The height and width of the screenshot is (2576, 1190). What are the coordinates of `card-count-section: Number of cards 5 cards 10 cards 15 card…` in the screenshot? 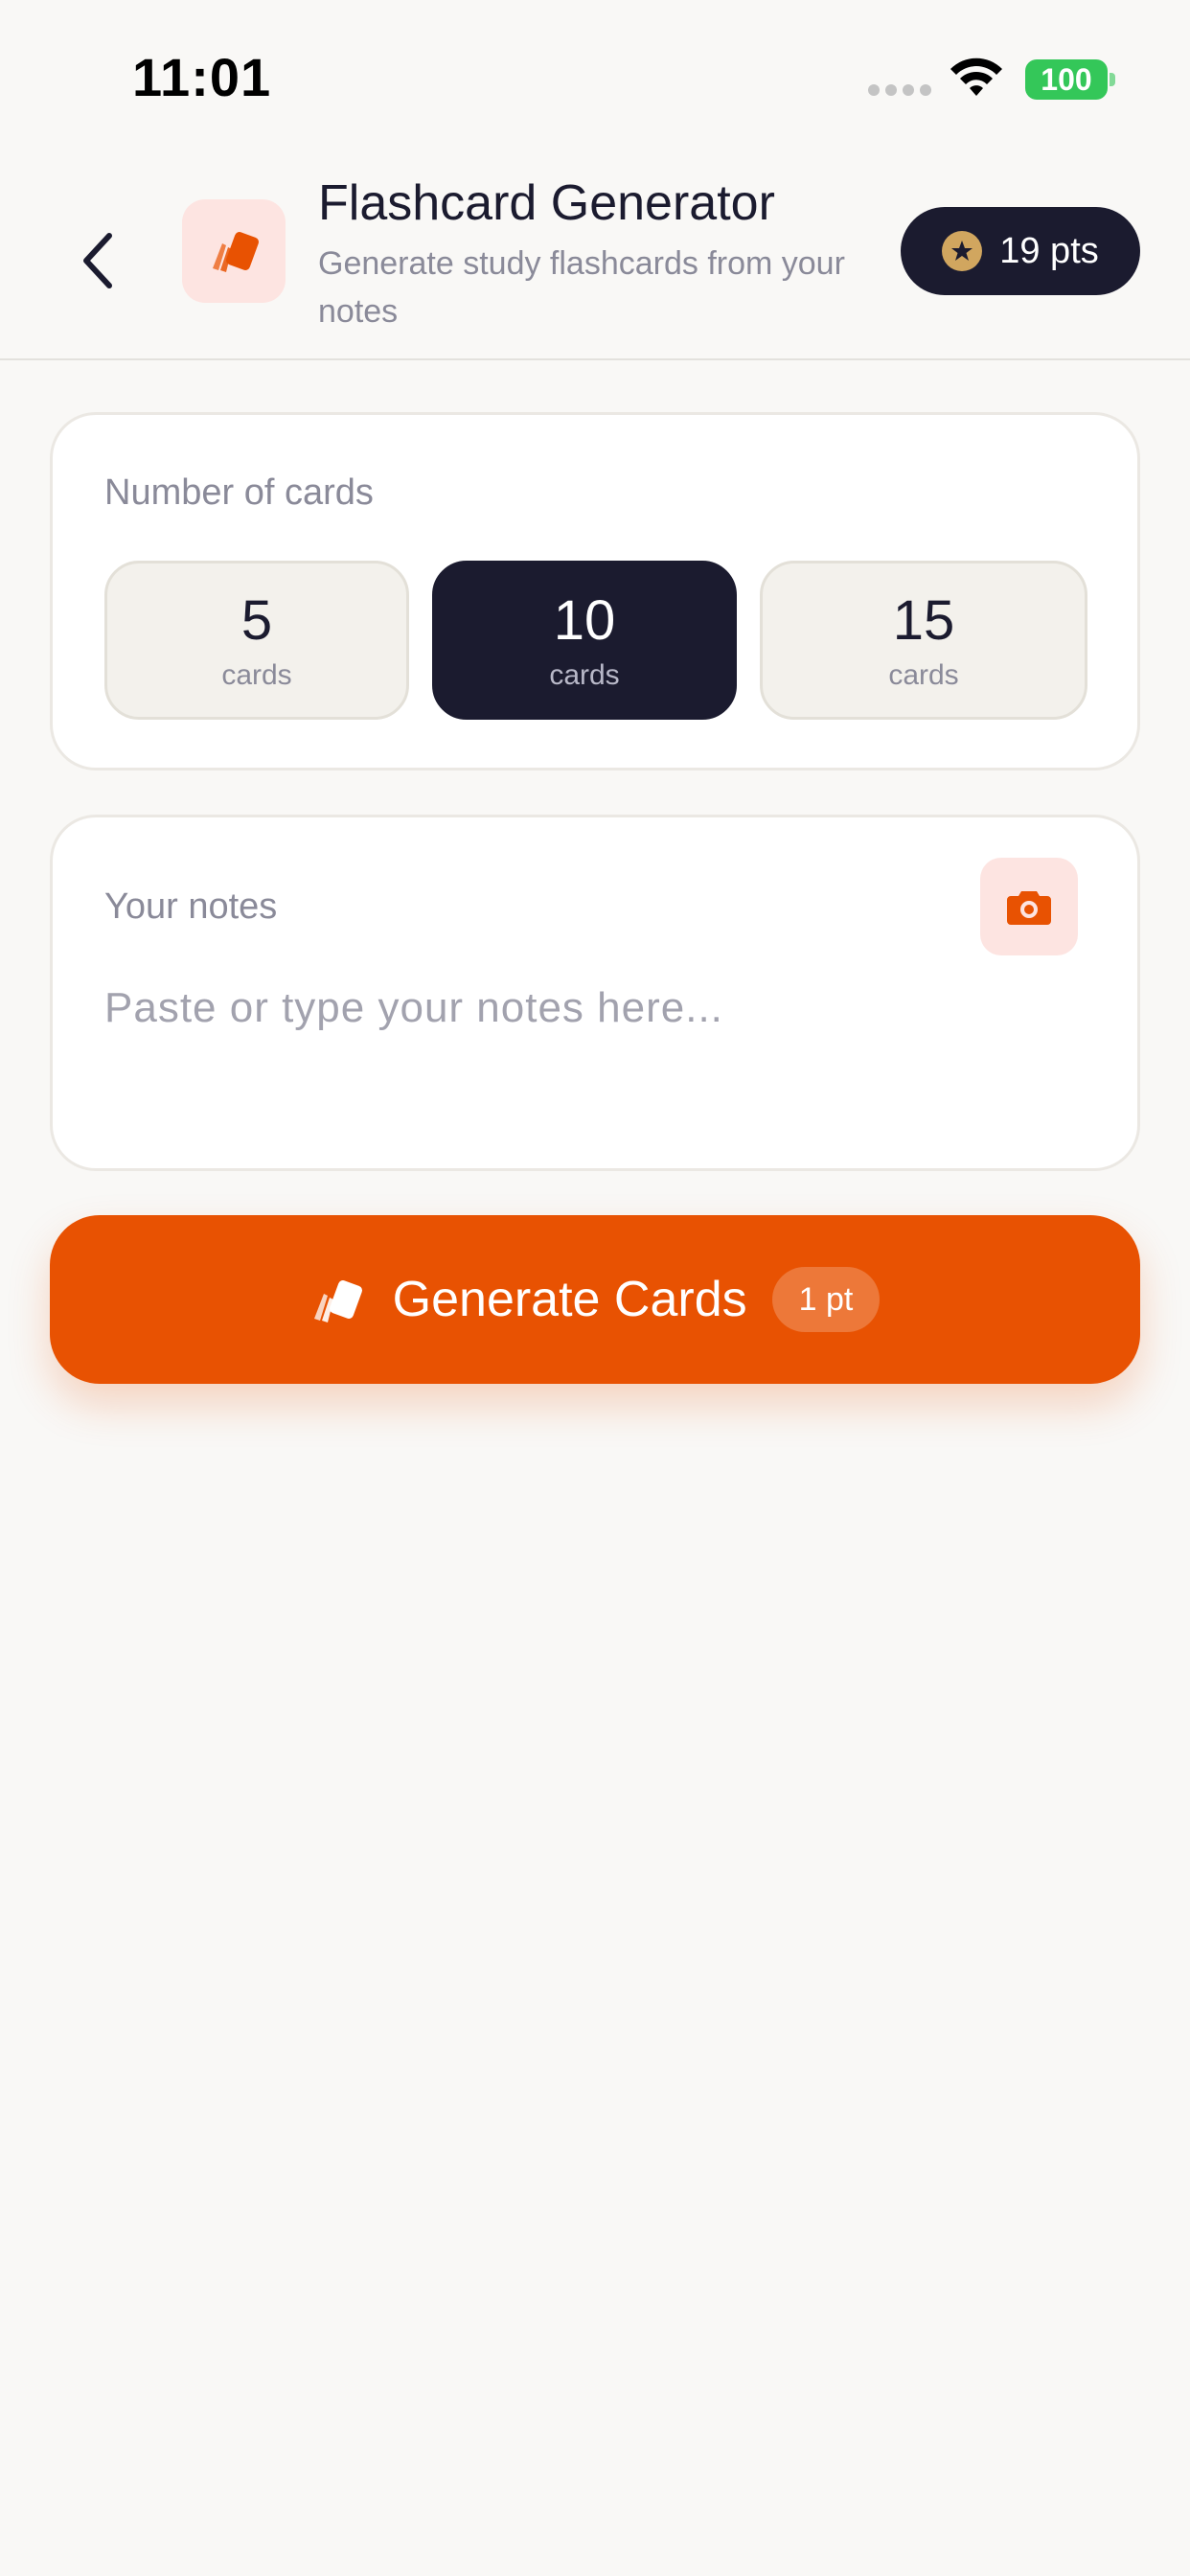 It's located at (595, 591).